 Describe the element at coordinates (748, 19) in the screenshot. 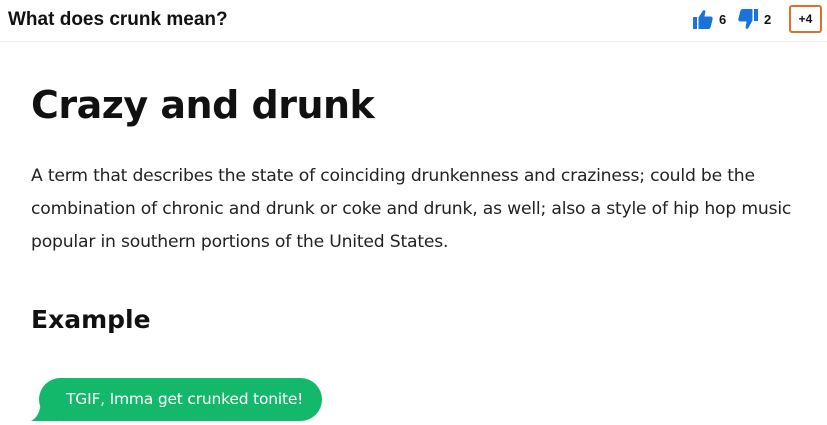

I see `thumbs-down-icon` at that location.